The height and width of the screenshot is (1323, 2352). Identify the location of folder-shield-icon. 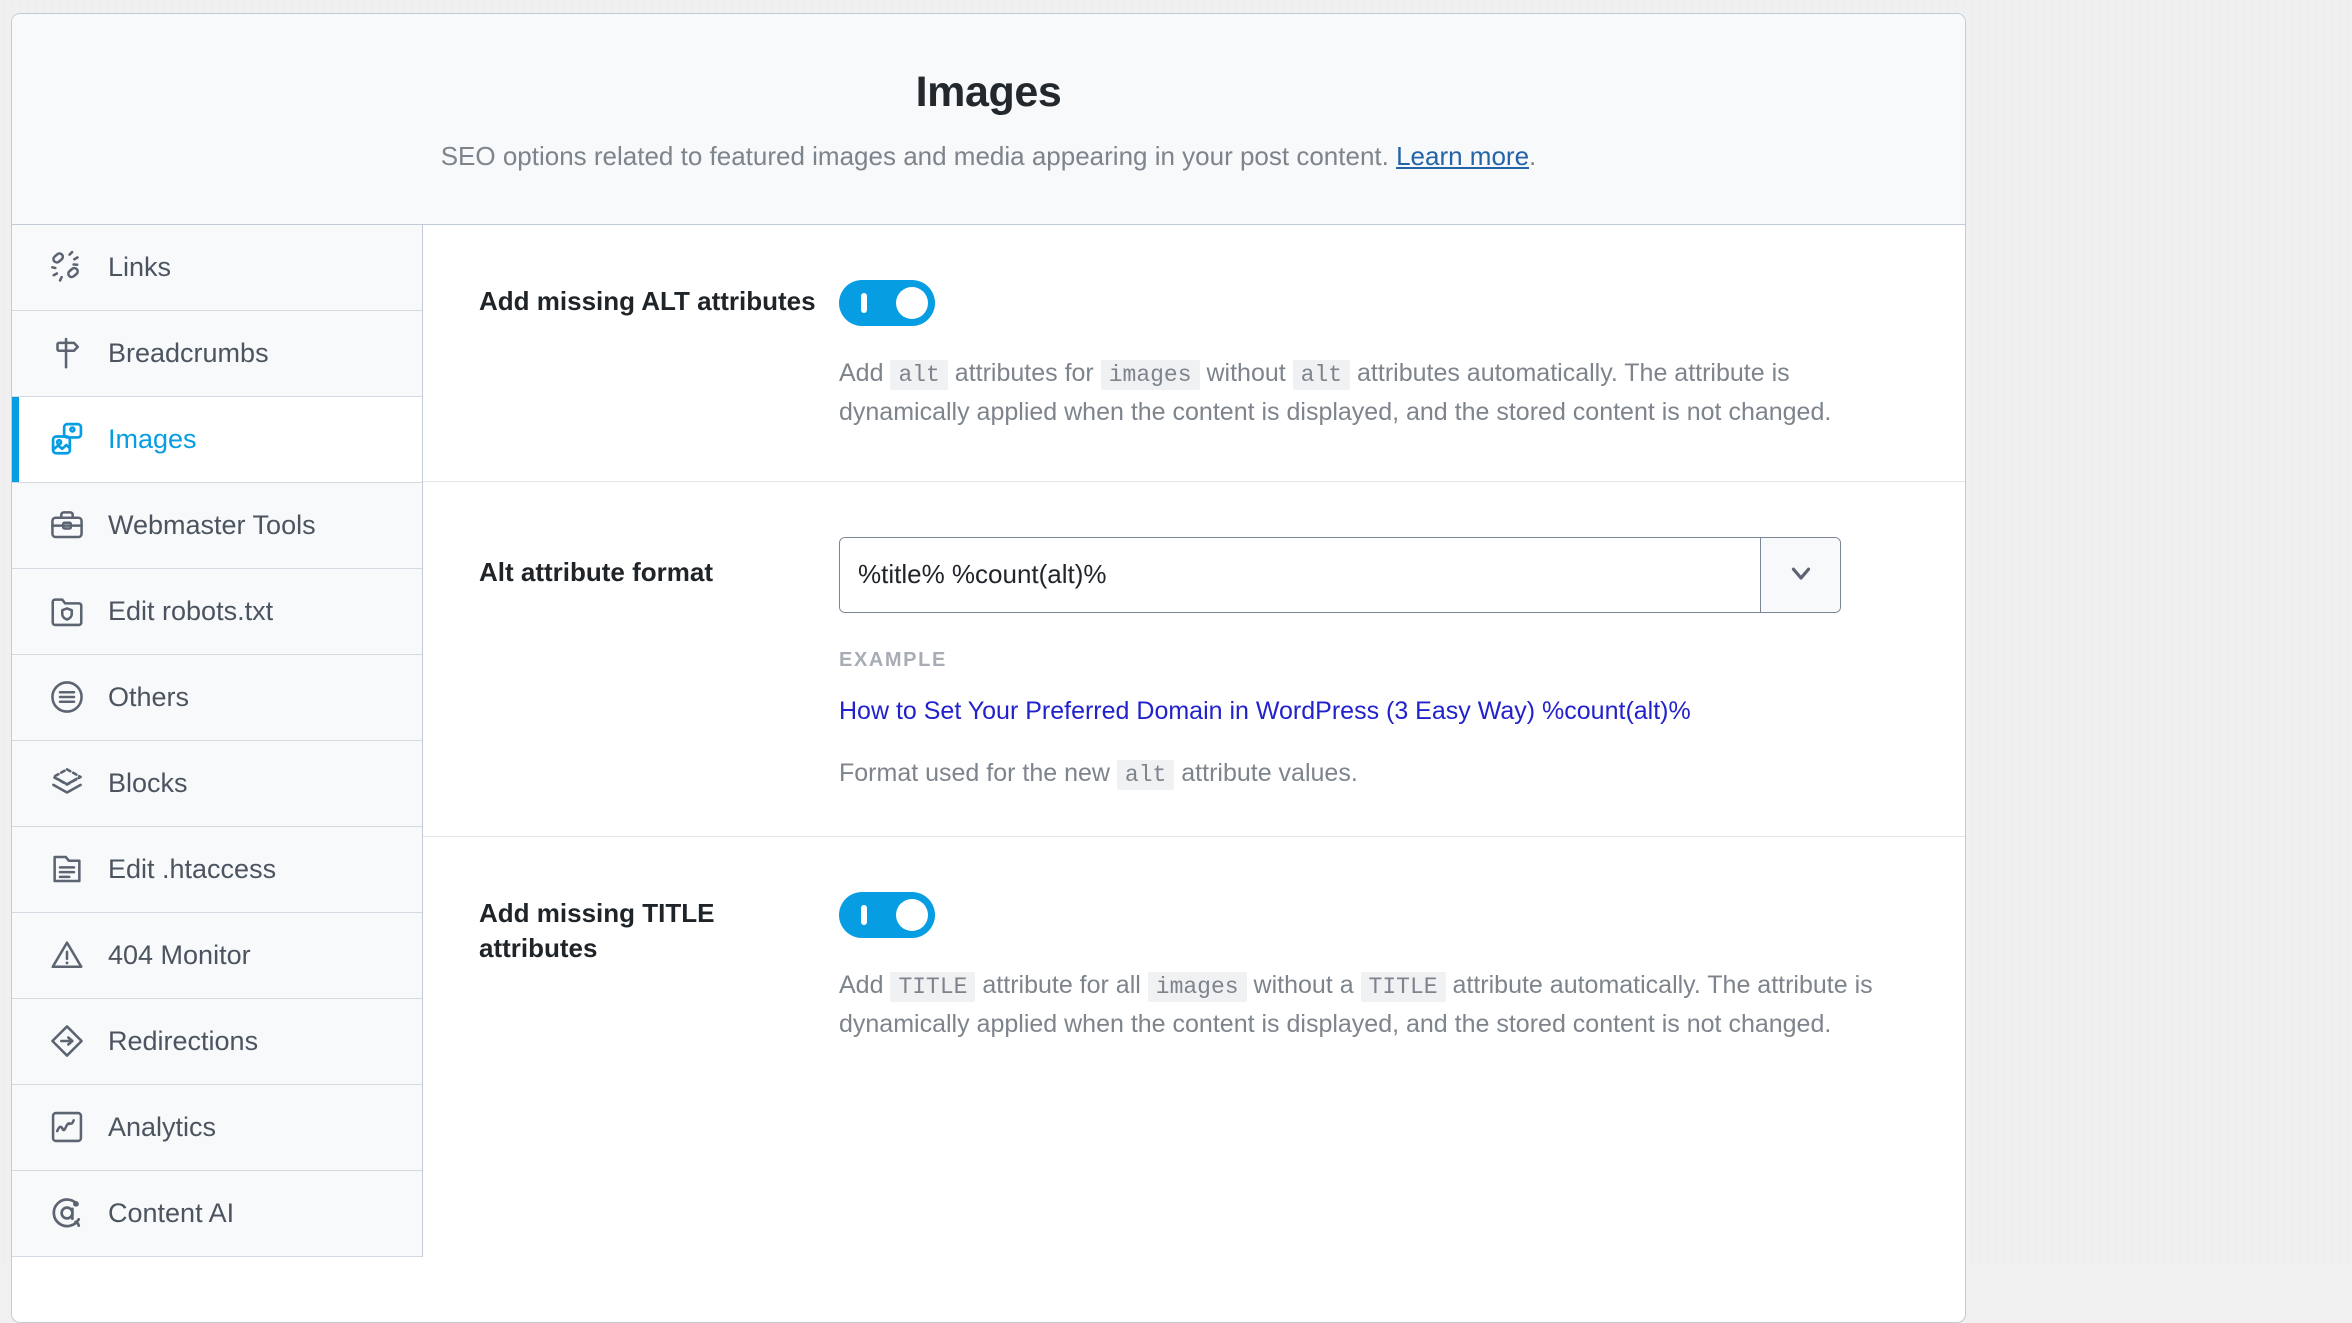
(67, 611).